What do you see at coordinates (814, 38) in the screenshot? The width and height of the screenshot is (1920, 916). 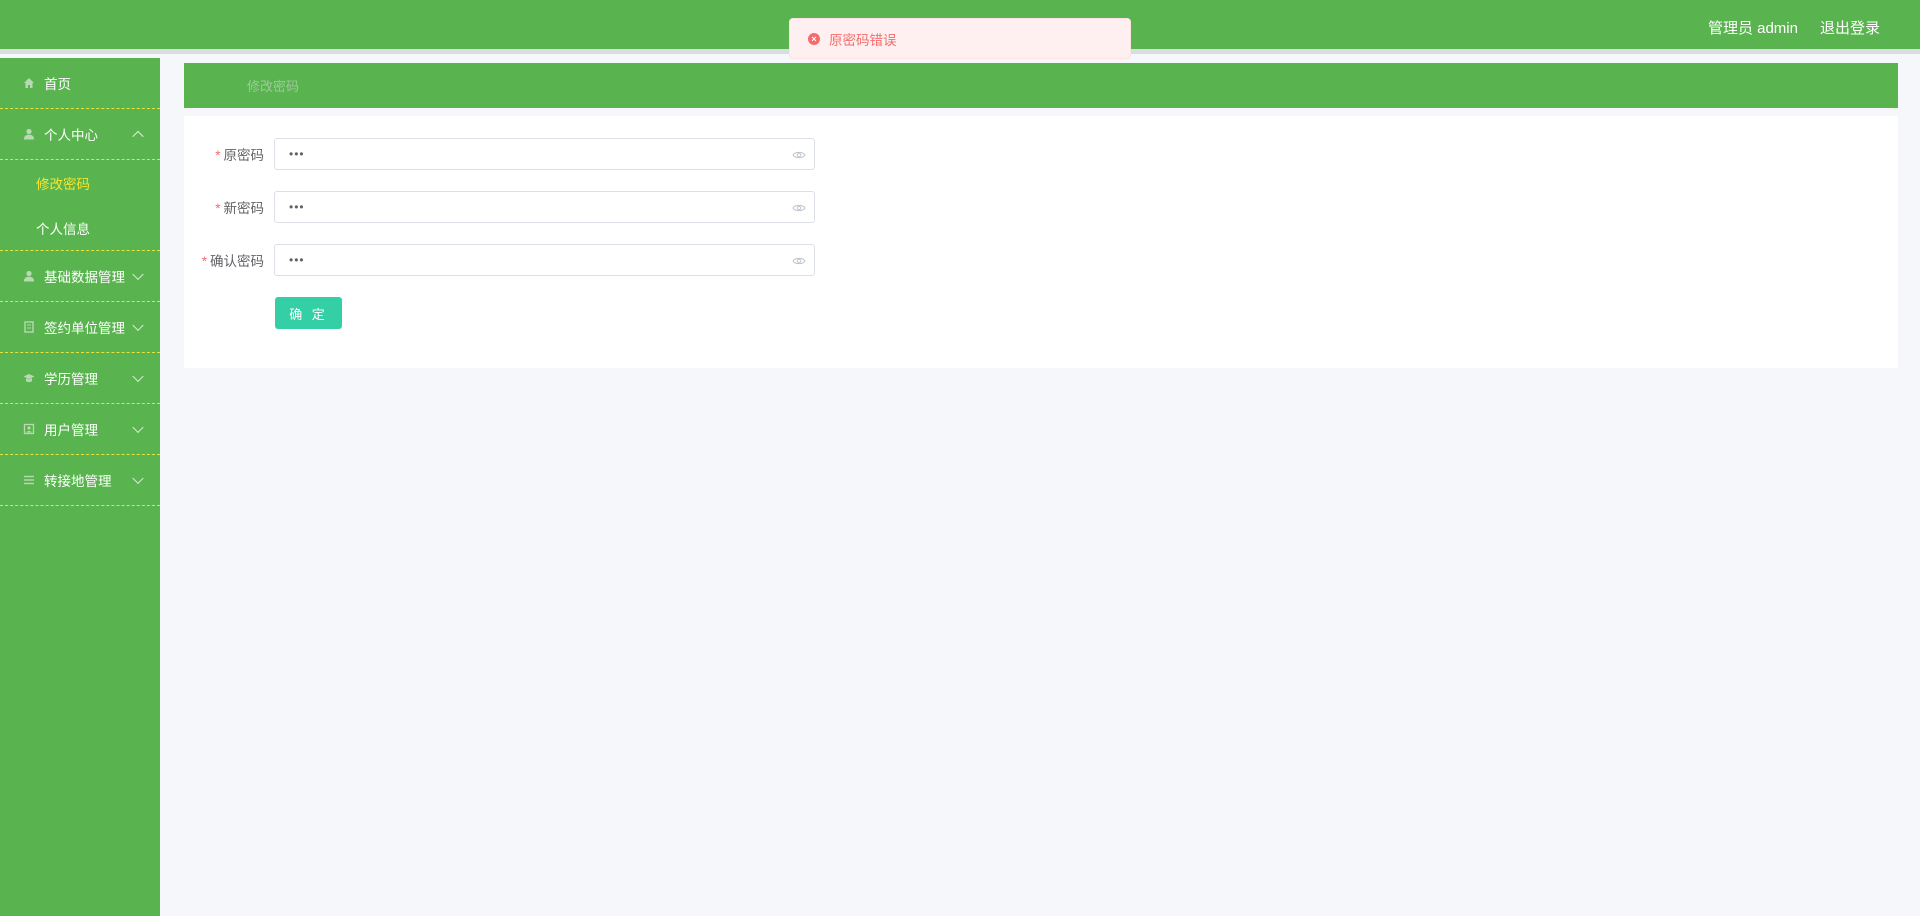 I see `error-icon: ×` at bounding box center [814, 38].